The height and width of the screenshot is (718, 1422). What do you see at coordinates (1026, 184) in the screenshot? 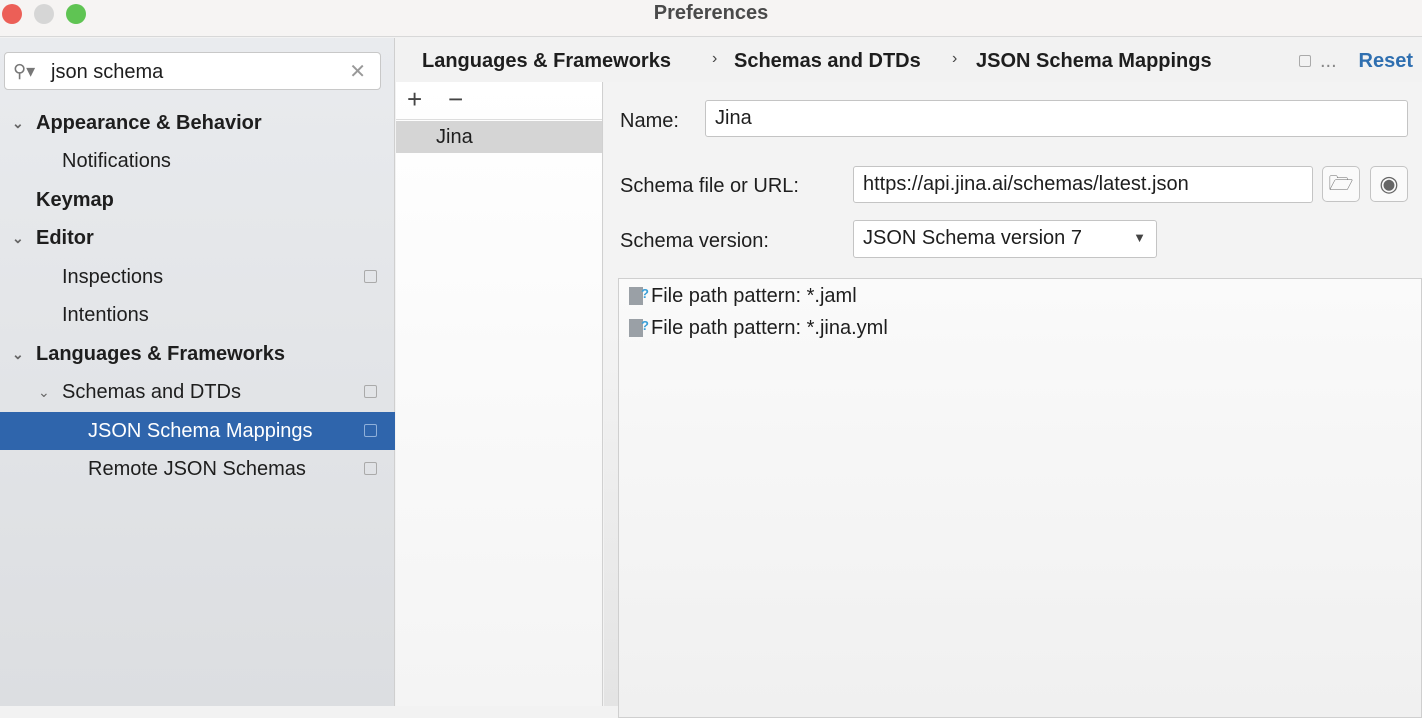
I see `schema-url-value: https://api.jina.ai/schemas/latest.json` at bounding box center [1026, 184].